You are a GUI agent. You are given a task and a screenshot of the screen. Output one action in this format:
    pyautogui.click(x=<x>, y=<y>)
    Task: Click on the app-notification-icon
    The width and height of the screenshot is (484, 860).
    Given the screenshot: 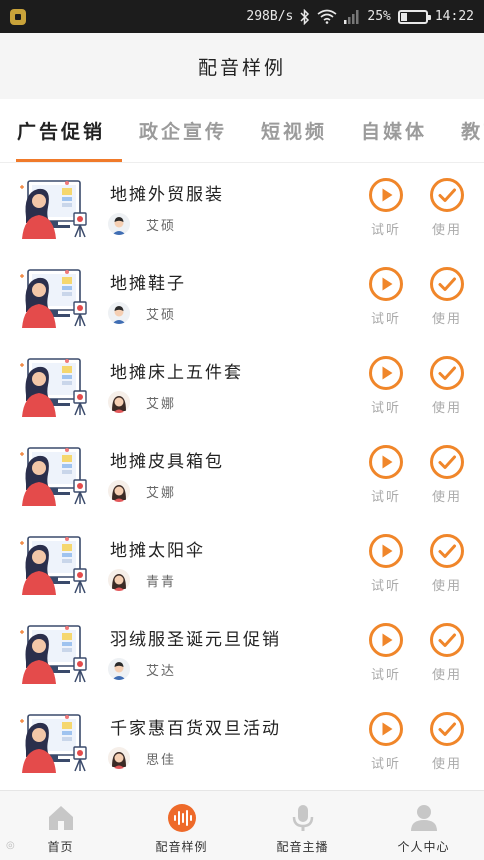 What is the action you would take?
    pyautogui.click(x=18, y=16)
    